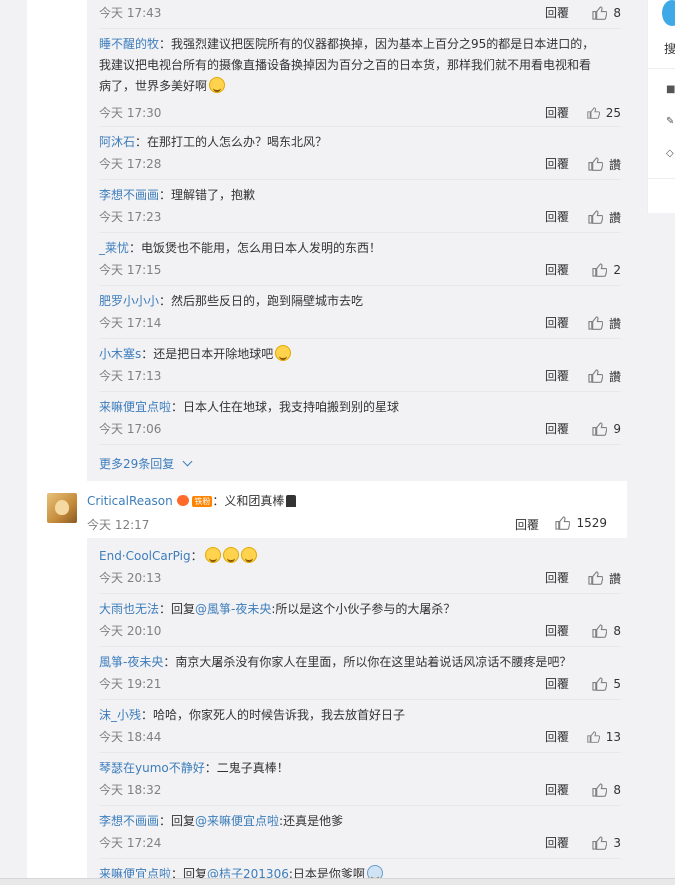 The image size is (675, 885). I want to click on list-item: 肥罗小小小：然后那些反日的，跑到隔壁城市去吃 今天 17:14 回覆 讚, so click(360, 311).